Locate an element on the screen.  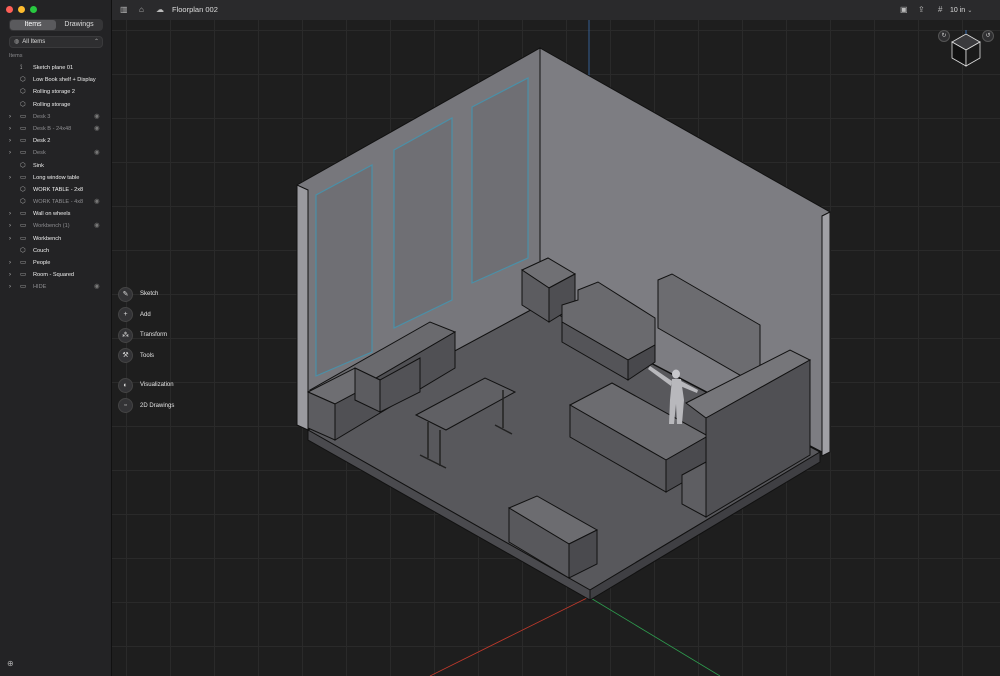
minimize-window-button is located at coordinates (21, 9).